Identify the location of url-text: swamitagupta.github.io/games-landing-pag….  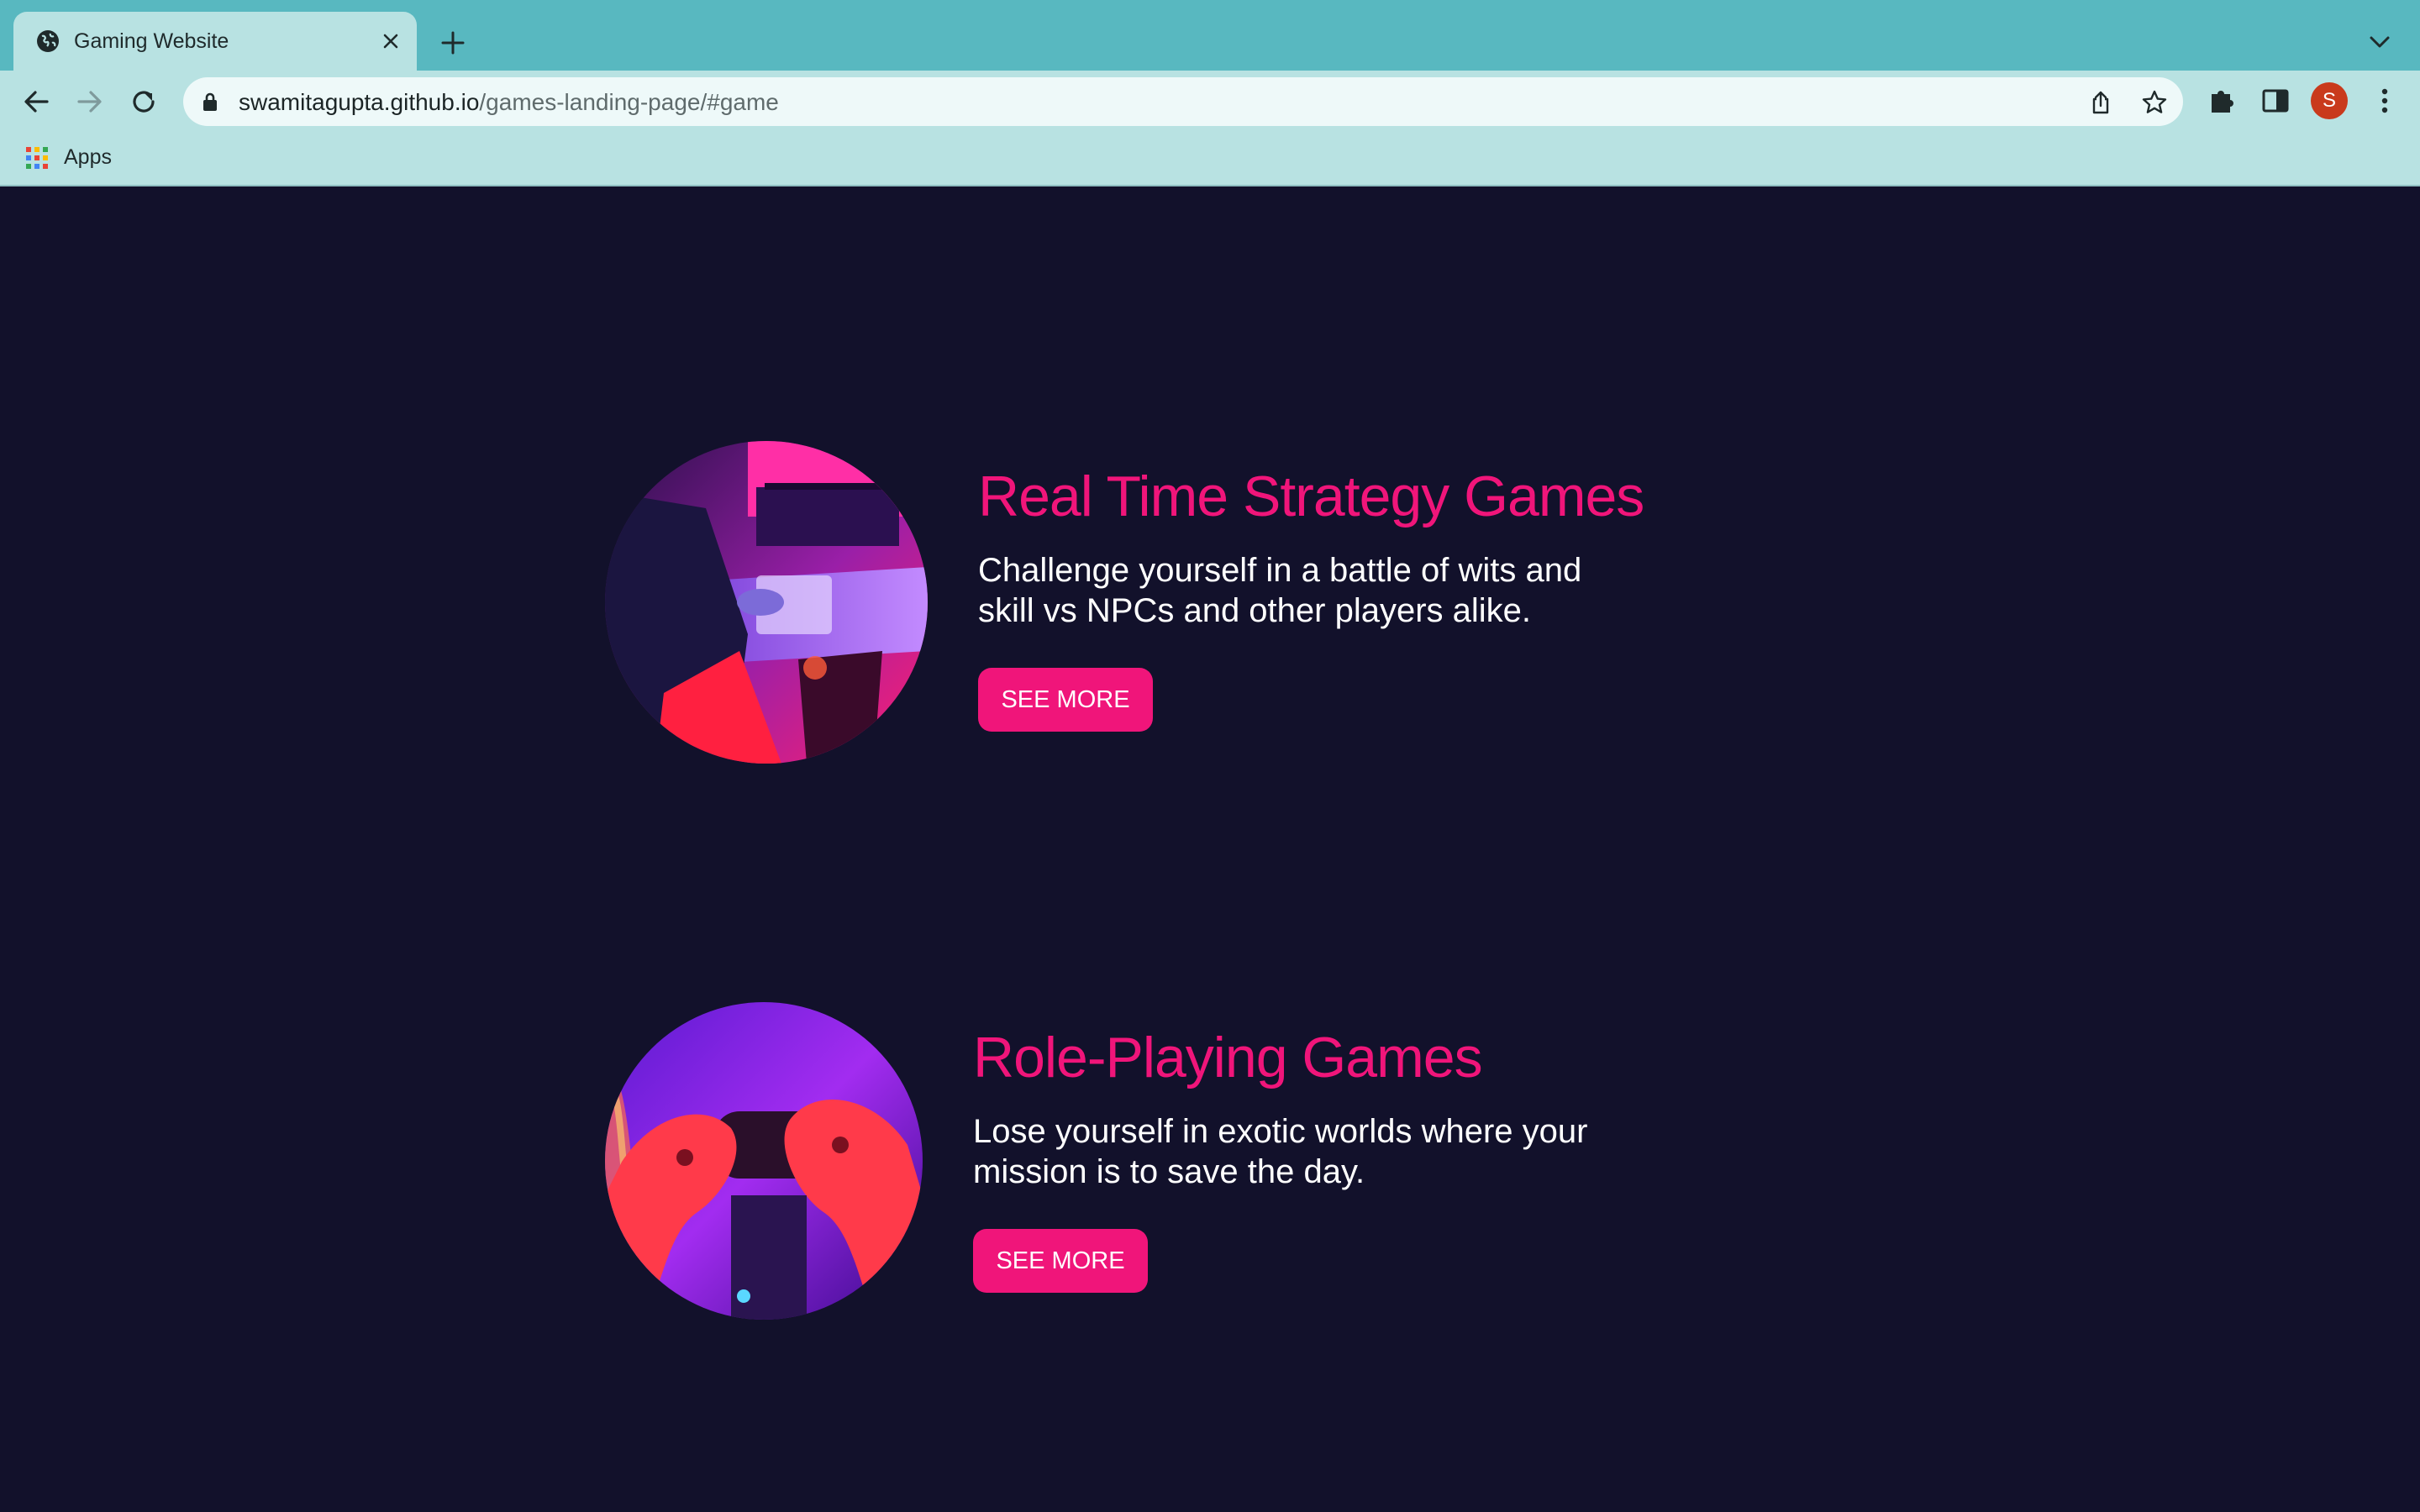
(509, 102).